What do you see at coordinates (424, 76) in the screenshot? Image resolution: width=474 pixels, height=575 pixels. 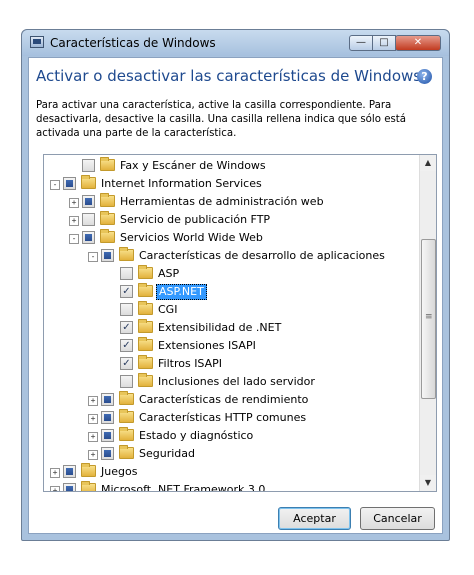 I see `help-icon: ?` at bounding box center [424, 76].